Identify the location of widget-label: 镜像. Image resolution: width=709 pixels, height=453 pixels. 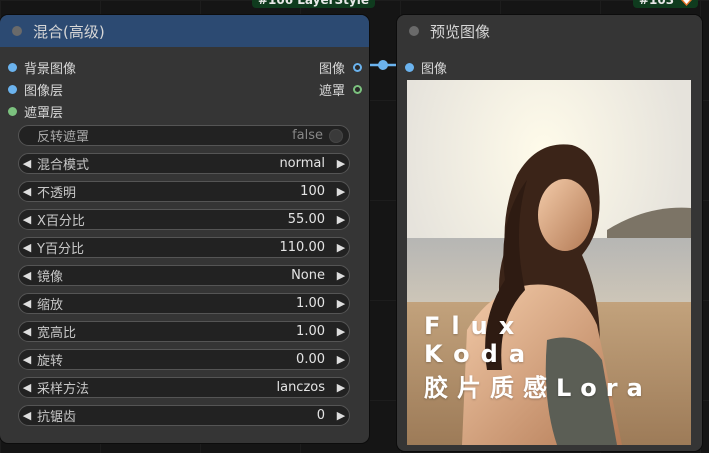
(50, 277).